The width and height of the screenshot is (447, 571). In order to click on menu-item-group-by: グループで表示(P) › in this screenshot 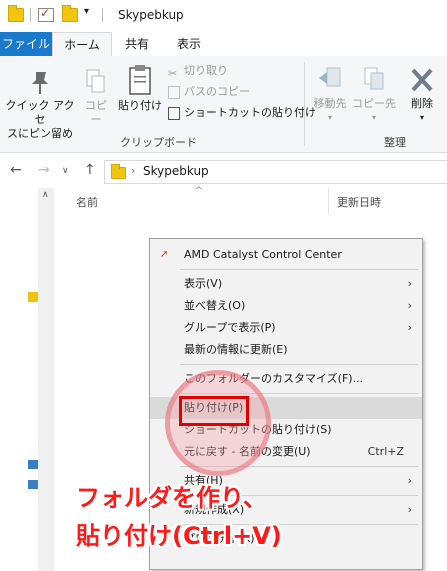, I will do `click(286, 328)`.